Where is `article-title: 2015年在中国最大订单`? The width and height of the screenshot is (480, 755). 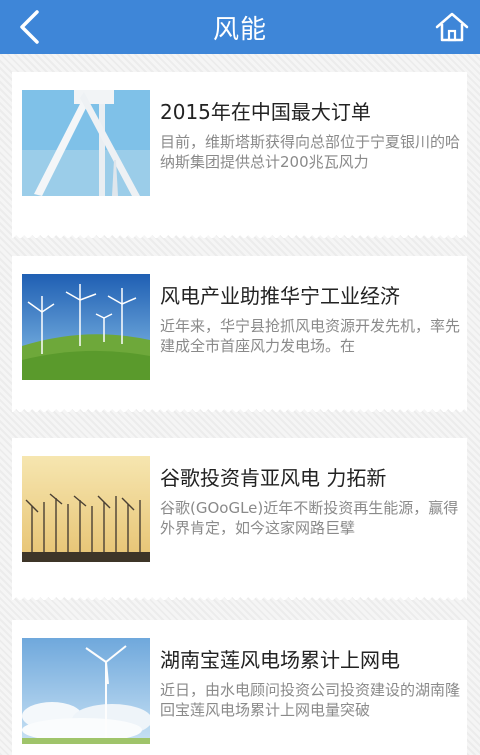 article-title: 2015年在中国最大订单 is located at coordinates (265, 112).